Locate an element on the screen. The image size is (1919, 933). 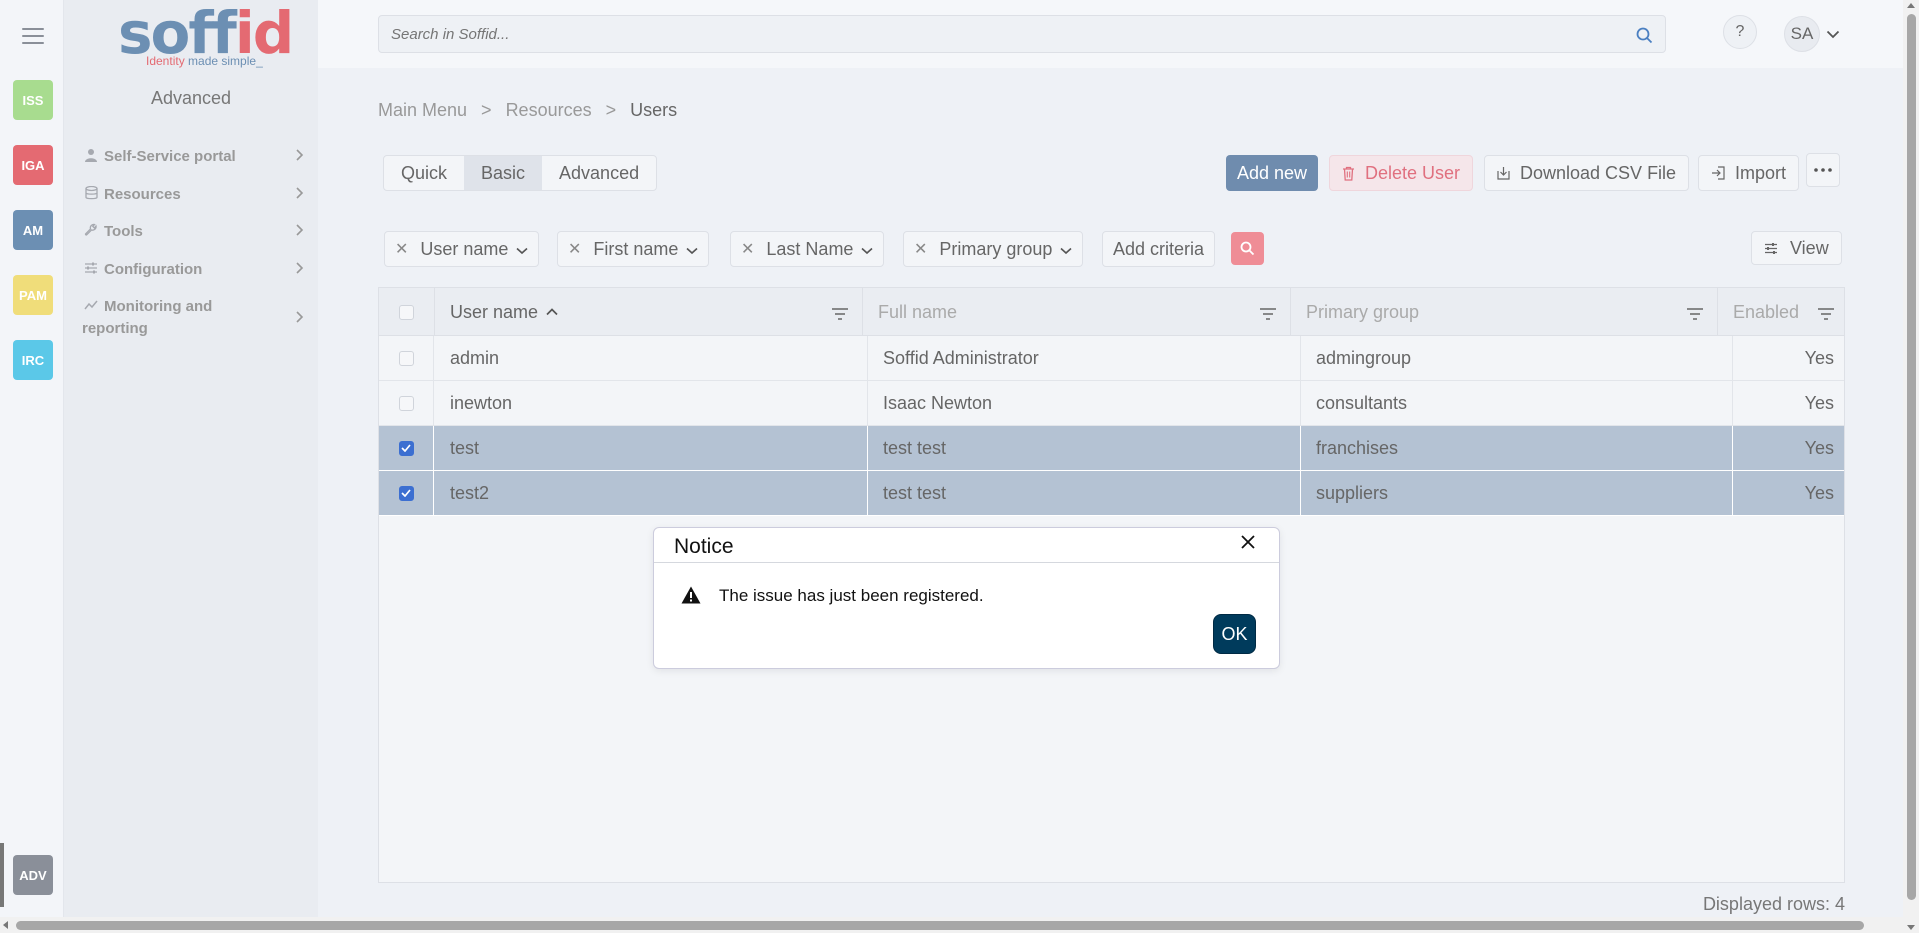
tab-advanced: Advanced is located at coordinates (599, 173).